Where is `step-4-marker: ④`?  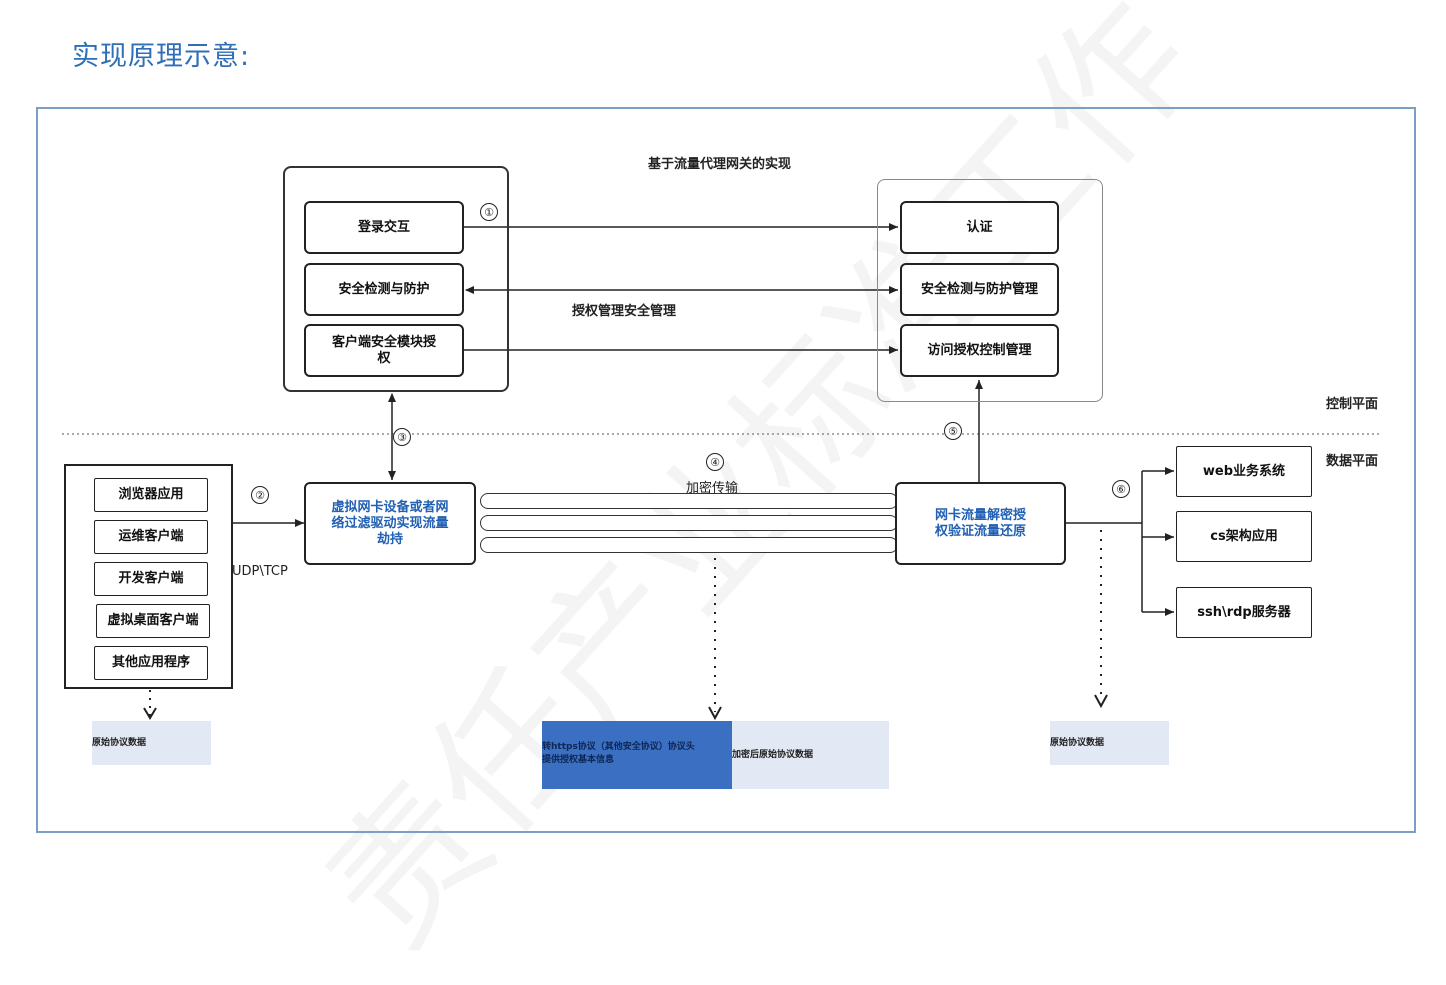 step-4-marker: ④ is located at coordinates (715, 462).